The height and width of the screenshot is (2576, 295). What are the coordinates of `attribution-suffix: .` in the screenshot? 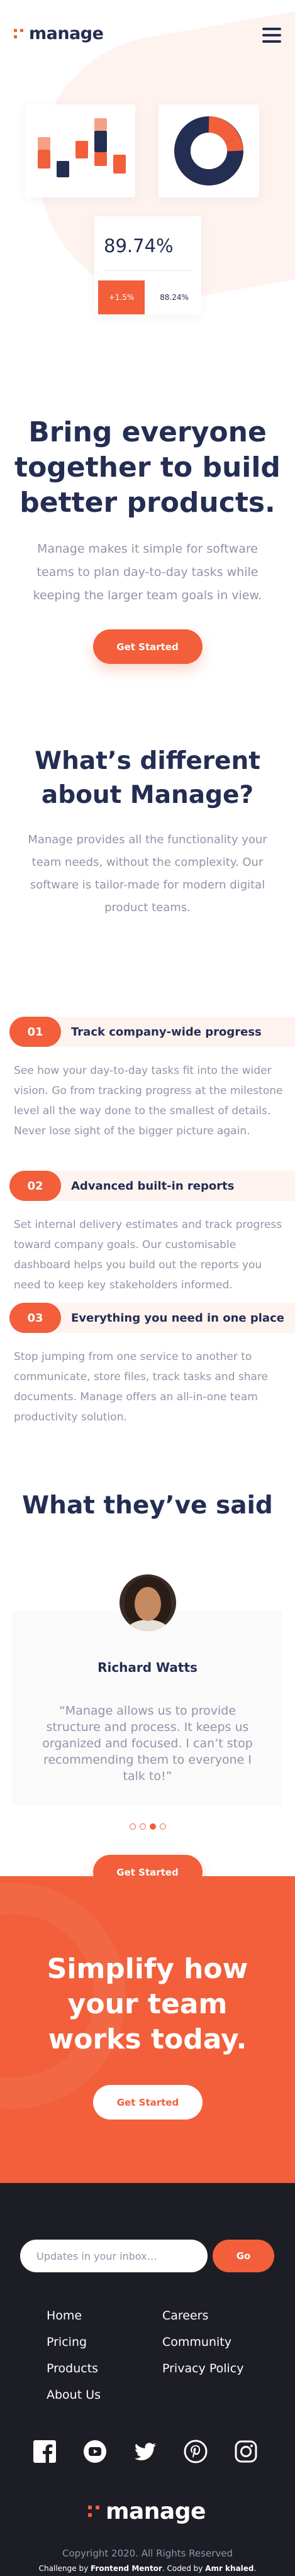 It's located at (255, 2568).